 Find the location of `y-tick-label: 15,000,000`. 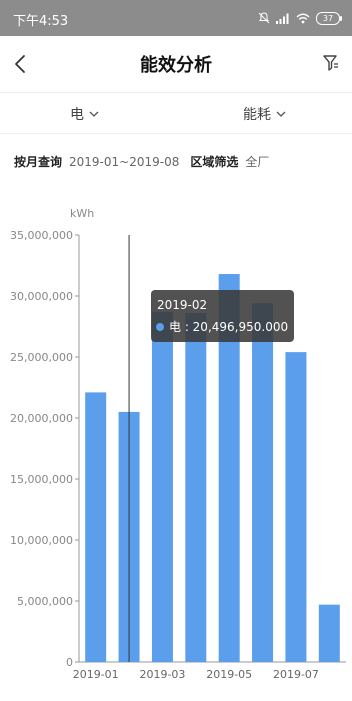

y-tick-label: 15,000,000 is located at coordinates (41, 479).